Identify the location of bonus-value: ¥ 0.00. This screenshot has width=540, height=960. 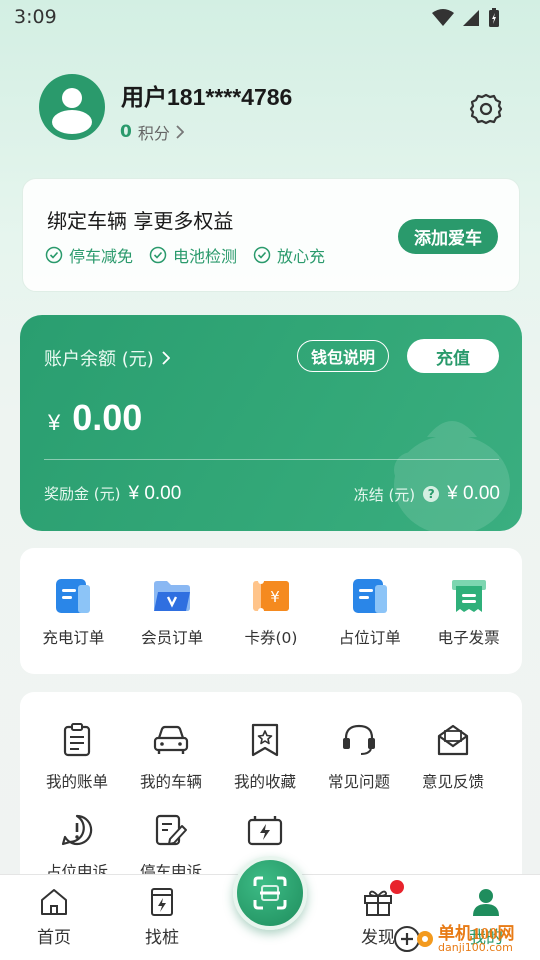
(155, 493).